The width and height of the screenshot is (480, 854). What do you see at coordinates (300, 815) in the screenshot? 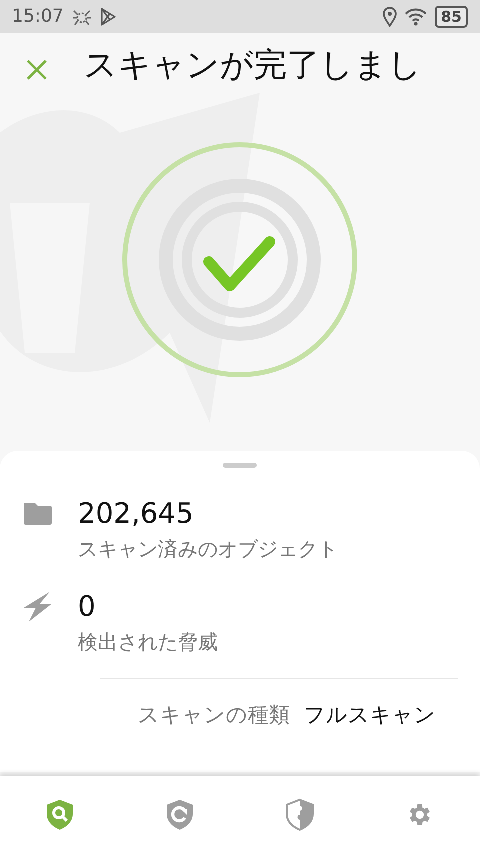
I see `shield-puzzle-icon` at bounding box center [300, 815].